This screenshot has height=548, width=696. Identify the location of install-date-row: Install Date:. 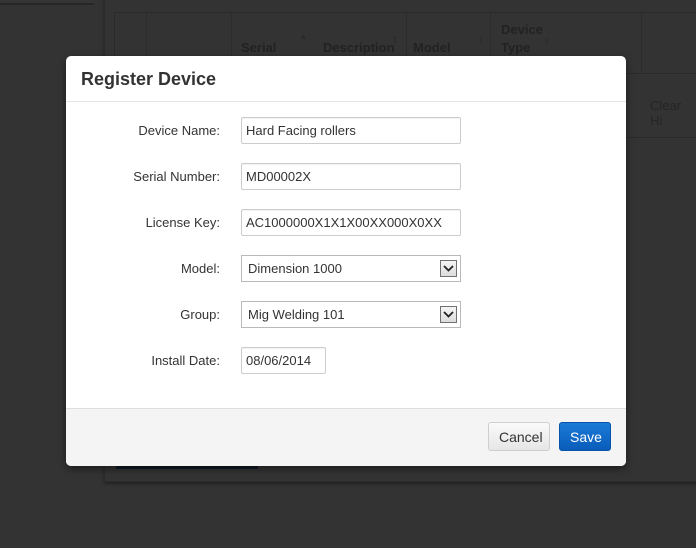
(346, 361).